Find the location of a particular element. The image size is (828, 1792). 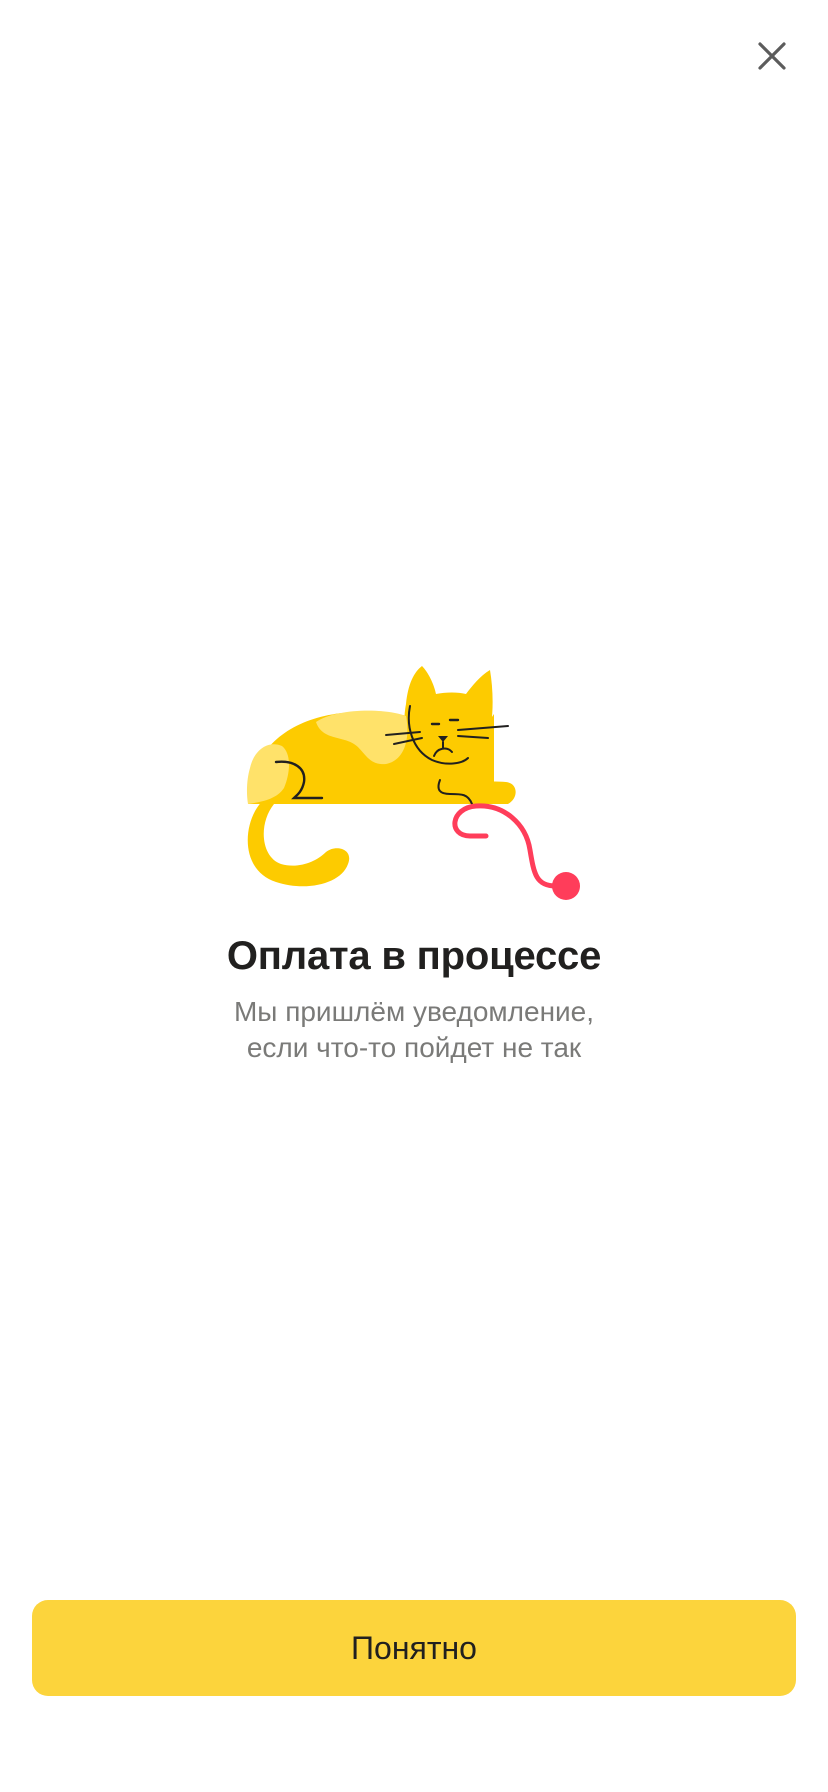

cat-illustration is located at coordinates (416, 789).